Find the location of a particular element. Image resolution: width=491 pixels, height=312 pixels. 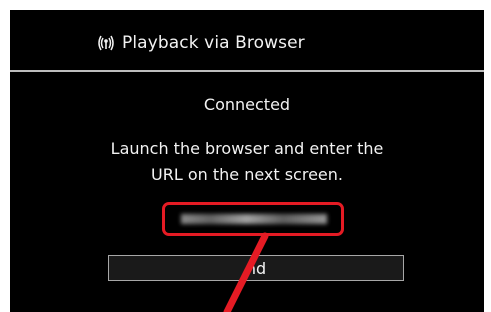

instruction-line-2: URL on the next screen. is located at coordinates (247, 174).